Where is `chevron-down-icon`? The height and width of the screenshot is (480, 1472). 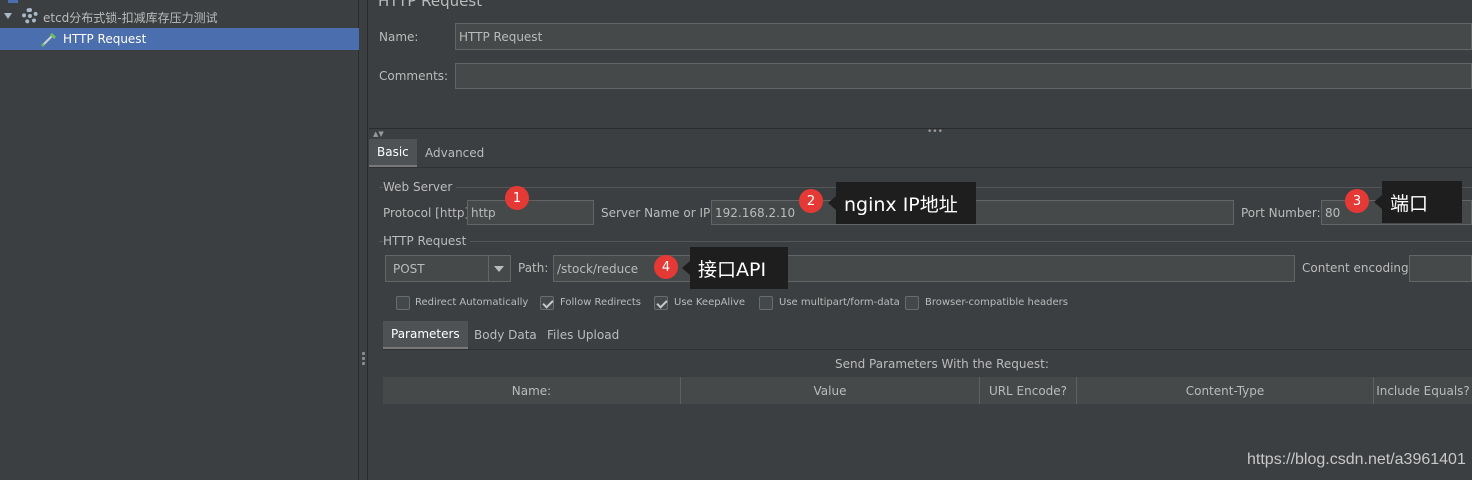
chevron-down-icon is located at coordinates (499, 269).